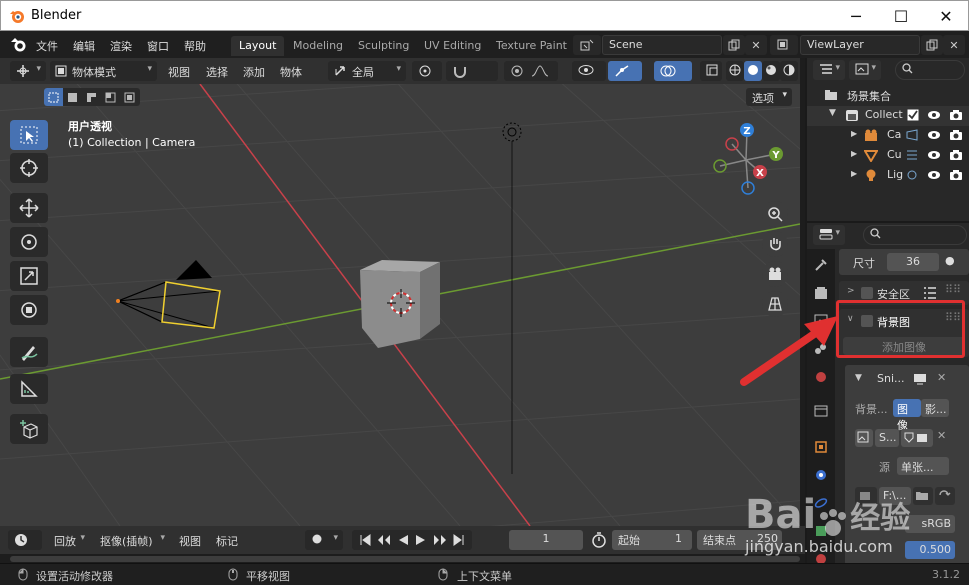 This screenshot has height=585, width=969. What do you see at coordinates (405, 559) in the screenshot?
I see `timeline-track` at bounding box center [405, 559].